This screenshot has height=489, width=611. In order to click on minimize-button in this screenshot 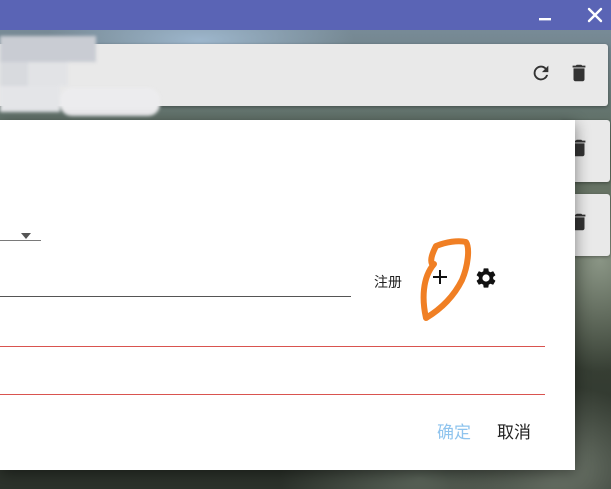, I will do `click(545, 15)`.